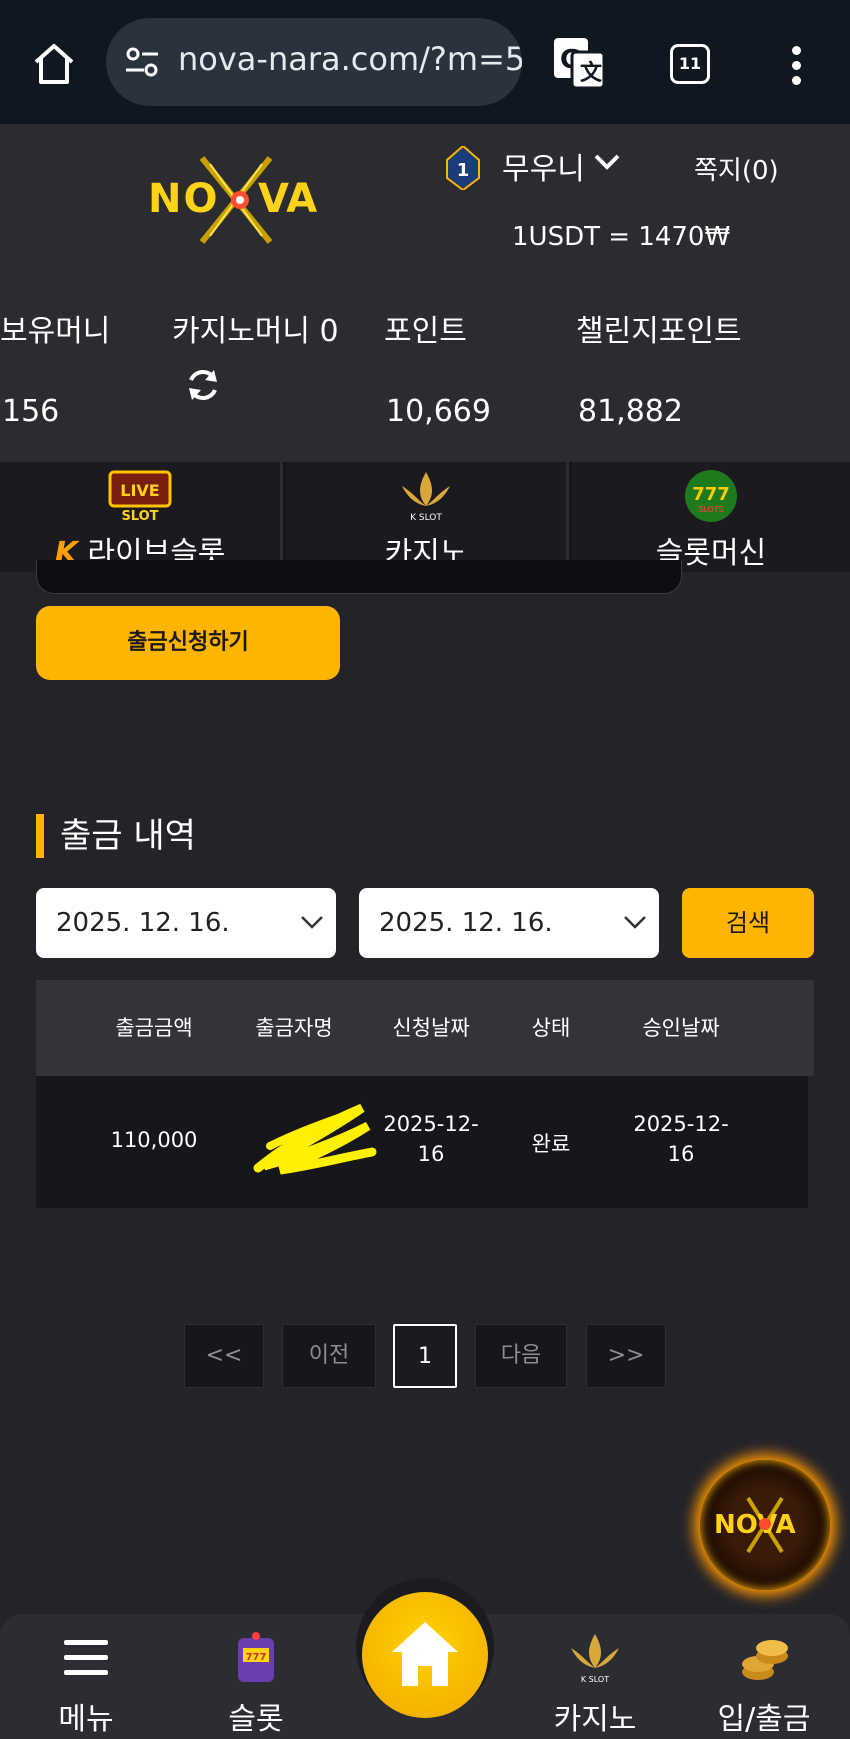 This screenshot has height=1739, width=850. What do you see at coordinates (591, 73) in the screenshot?
I see `svg-text: 文` at bounding box center [591, 73].